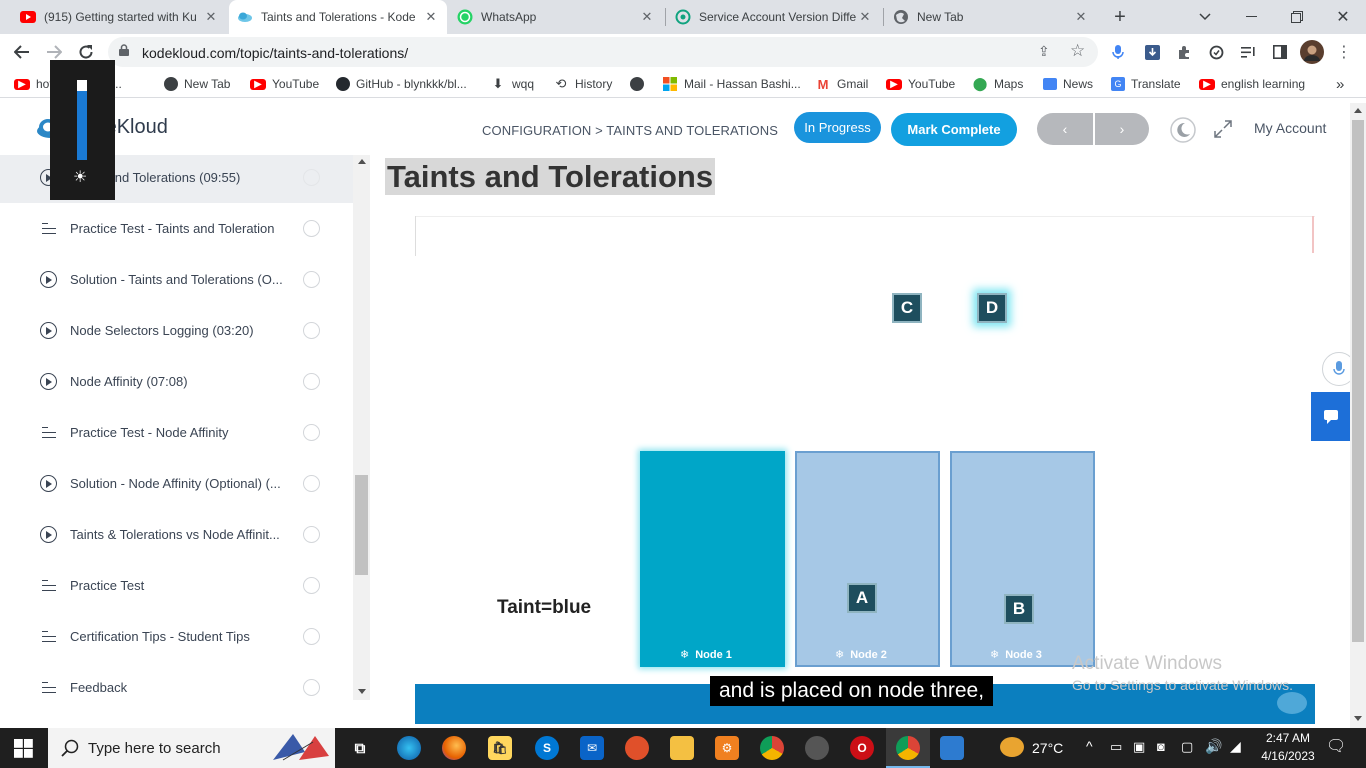 The width and height of the screenshot is (1366, 768). I want to click on my-account-link: My Account, so click(1290, 128).